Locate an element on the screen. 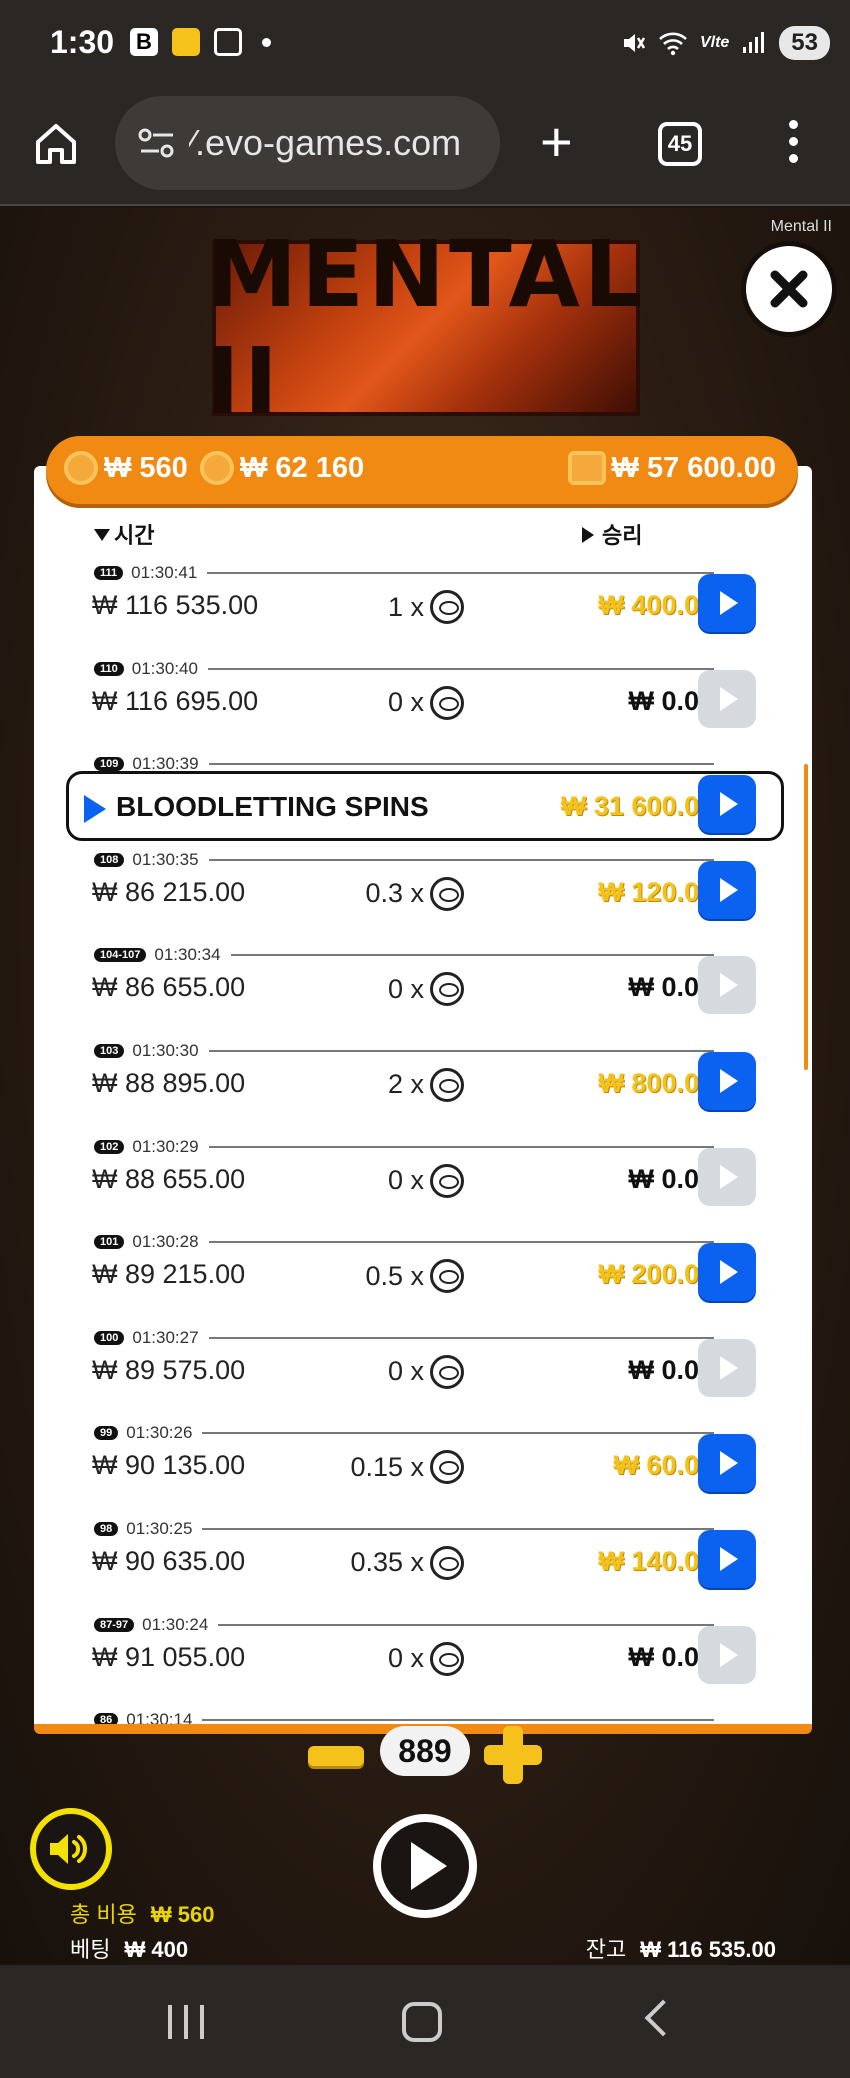 This screenshot has height=2078, width=850. round-time: 01:30:30 is located at coordinates (165, 1050).